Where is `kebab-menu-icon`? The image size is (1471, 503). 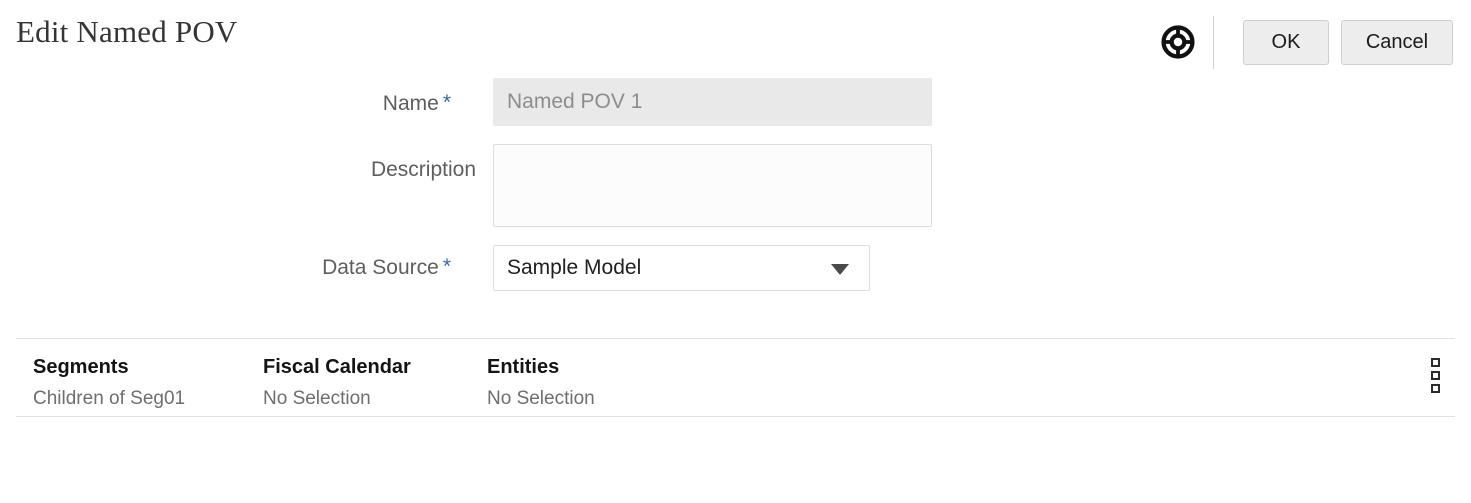 kebab-menu-icon is located at coordinates (1435, 378).